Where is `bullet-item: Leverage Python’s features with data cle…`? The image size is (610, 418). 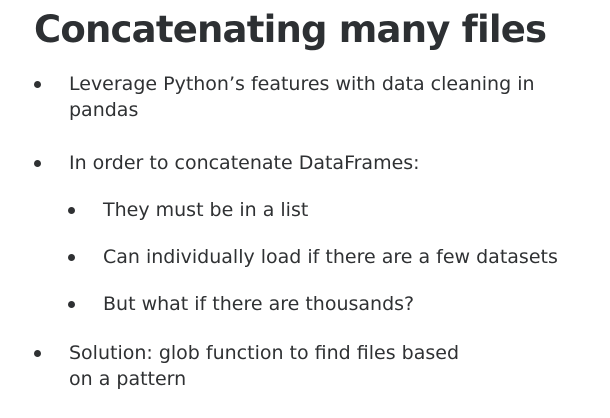
bullet-item: Leverage Python’s features with data cle… is located at coordinates (284, 97).